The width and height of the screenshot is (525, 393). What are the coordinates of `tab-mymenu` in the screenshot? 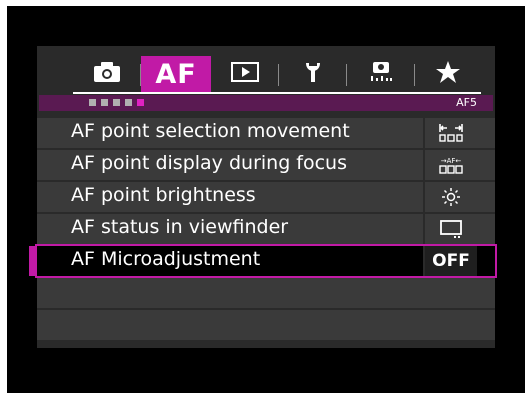 It's located at (448, 74).